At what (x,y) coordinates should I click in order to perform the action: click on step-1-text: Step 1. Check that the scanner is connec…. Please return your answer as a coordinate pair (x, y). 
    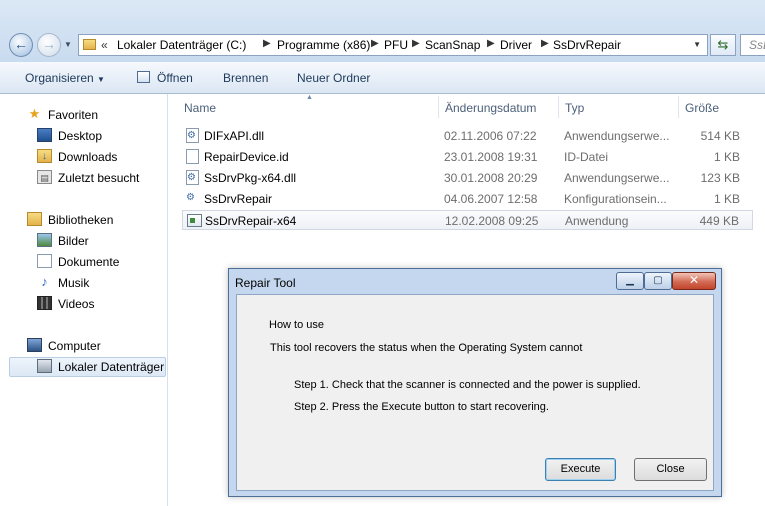
    Looking at the image, I should click on (467, 385).